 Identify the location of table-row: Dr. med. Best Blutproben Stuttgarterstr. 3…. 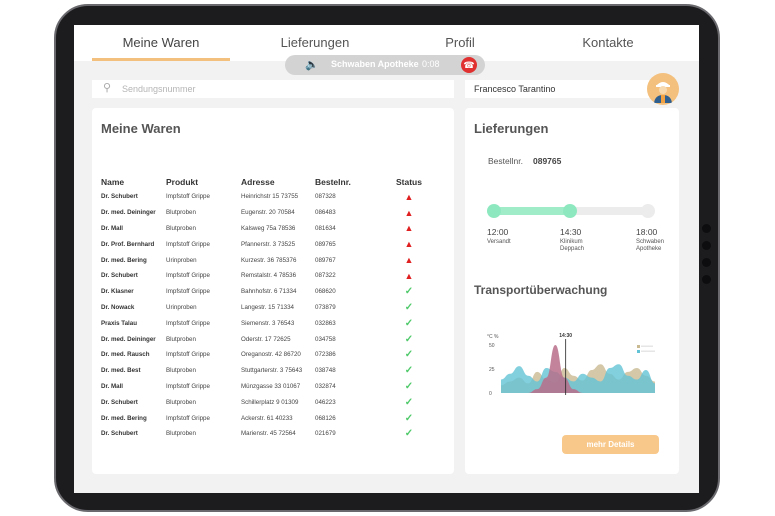
(265, 371).